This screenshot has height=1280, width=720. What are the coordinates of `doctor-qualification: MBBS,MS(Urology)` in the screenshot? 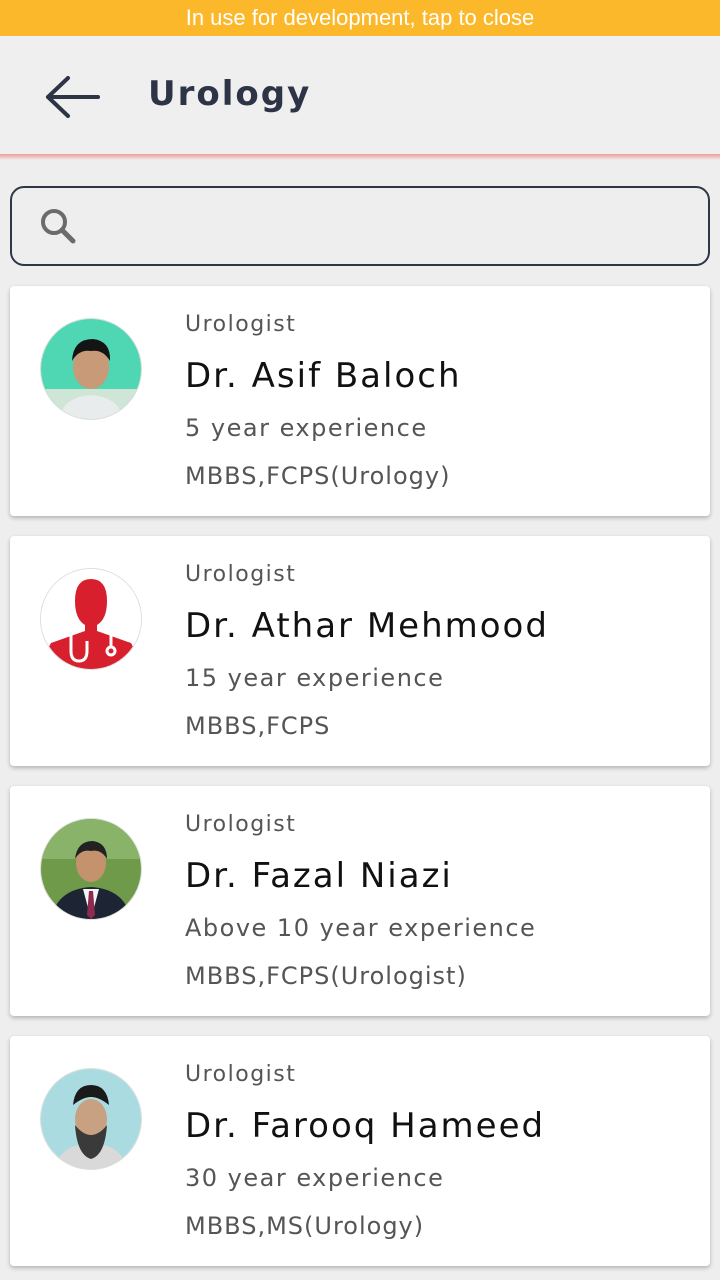 It's located at (305, 1226).